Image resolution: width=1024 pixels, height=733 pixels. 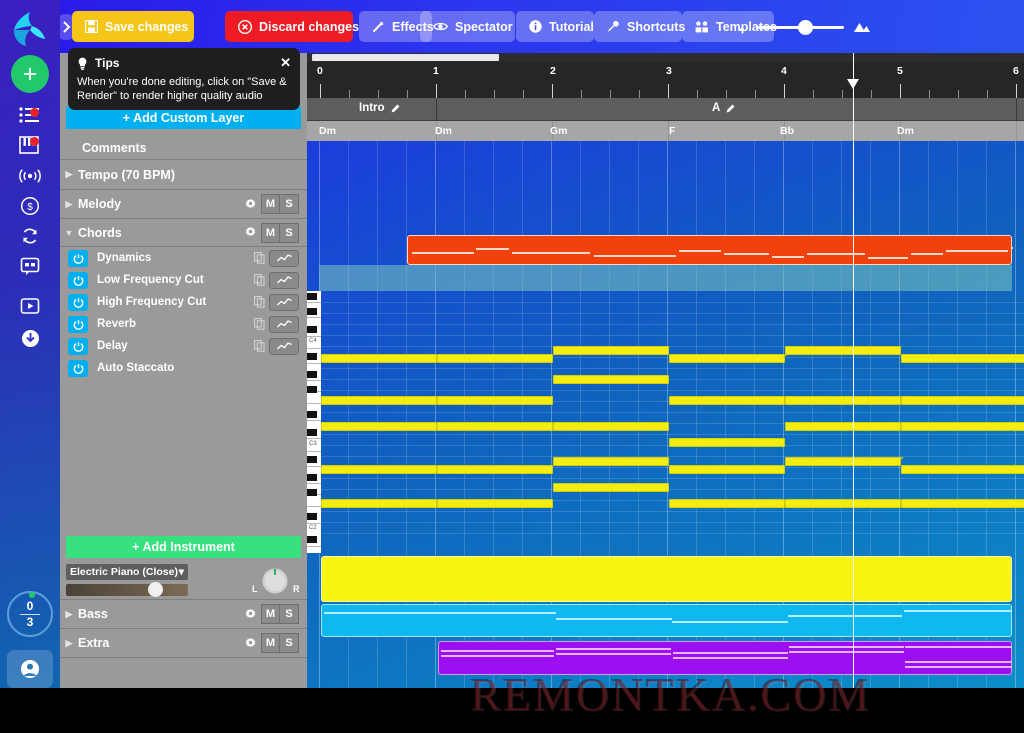 I want to click on discard-changes-button: Discard changes, so click(x=292, y=26).